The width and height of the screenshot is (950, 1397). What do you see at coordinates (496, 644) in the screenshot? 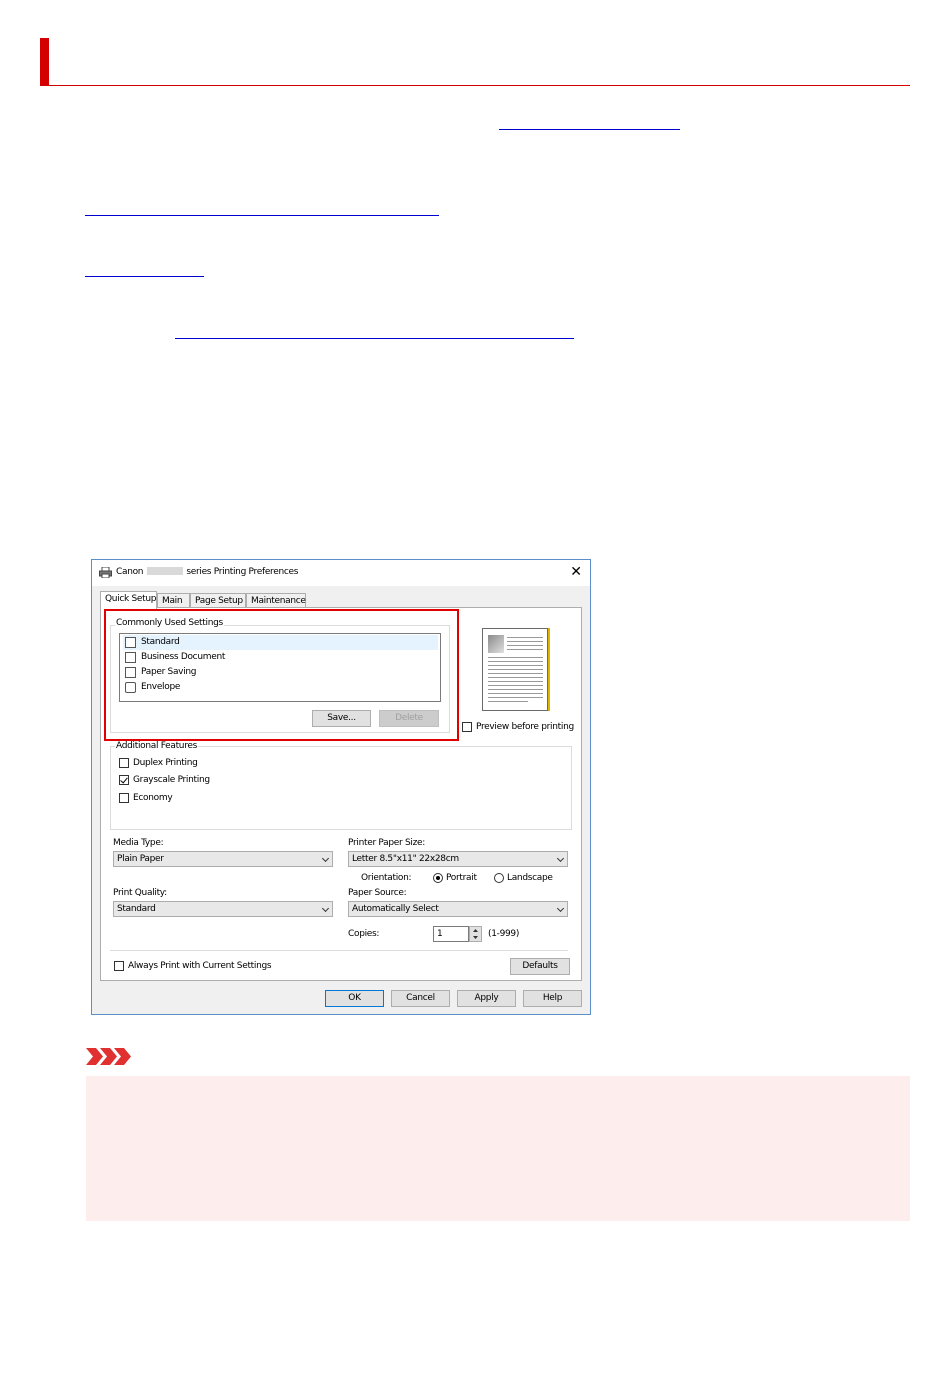
I see `preview-image-icon` at bounding box center [496, 644].